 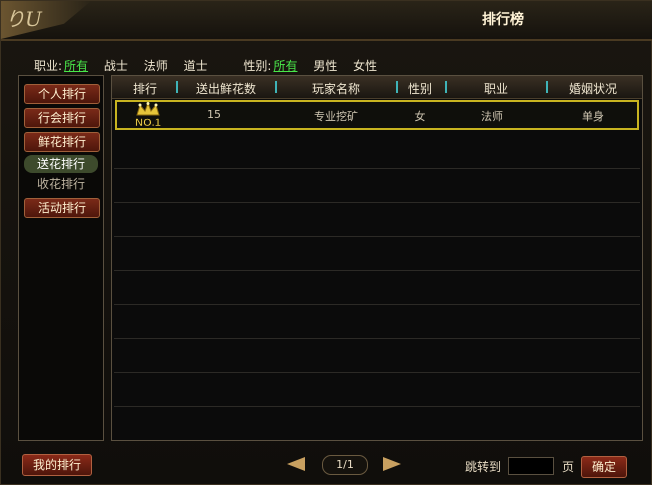 What do you see at coordinates (325, 66) in the screenshot?
I see `gender-filter-male: 男性` at bounding box center [325, 66].